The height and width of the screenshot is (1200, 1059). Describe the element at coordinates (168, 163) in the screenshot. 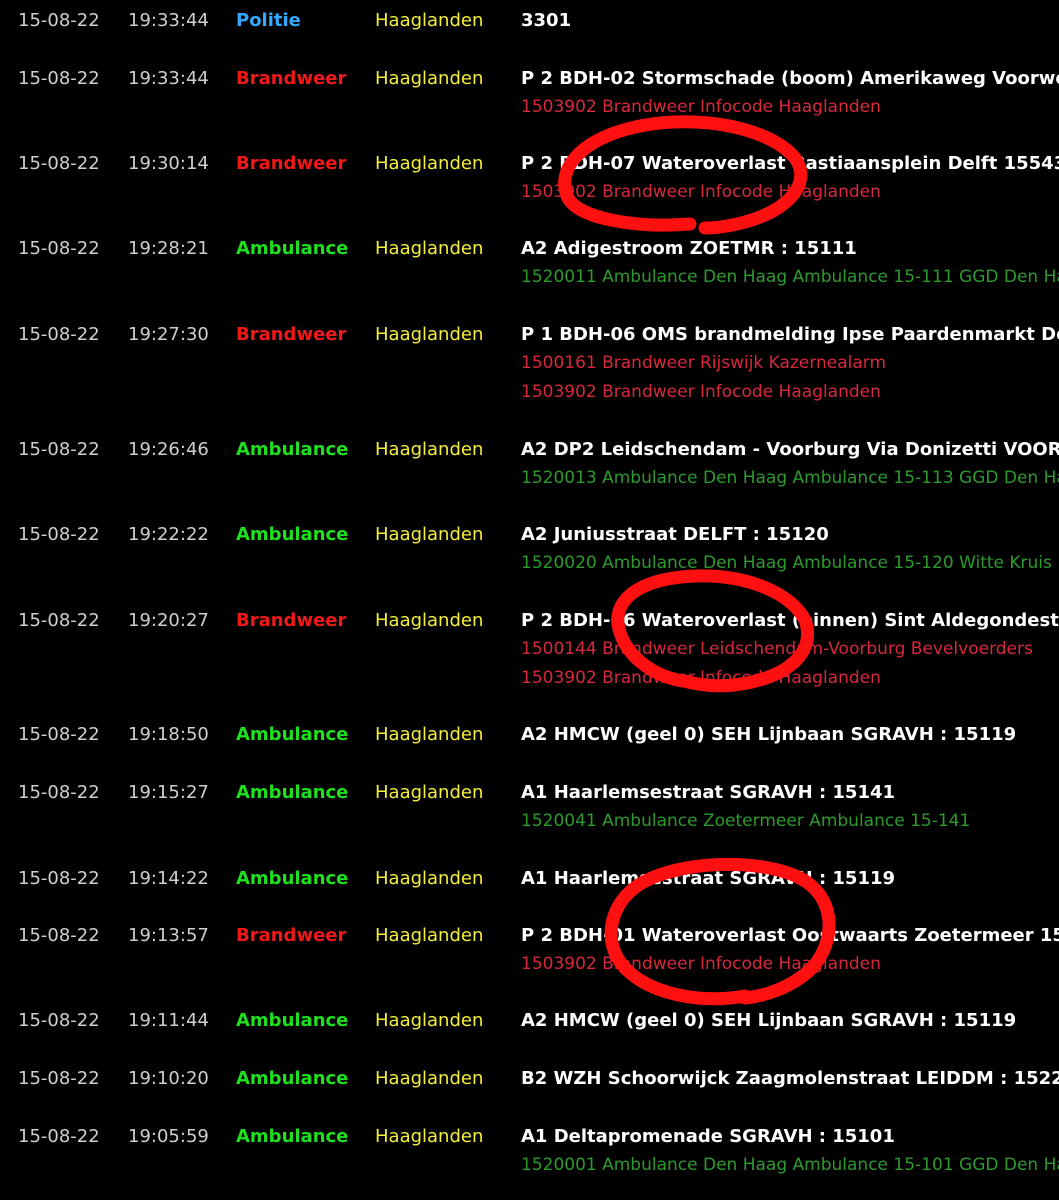

I see `row-time: 19:30:14` at that location.